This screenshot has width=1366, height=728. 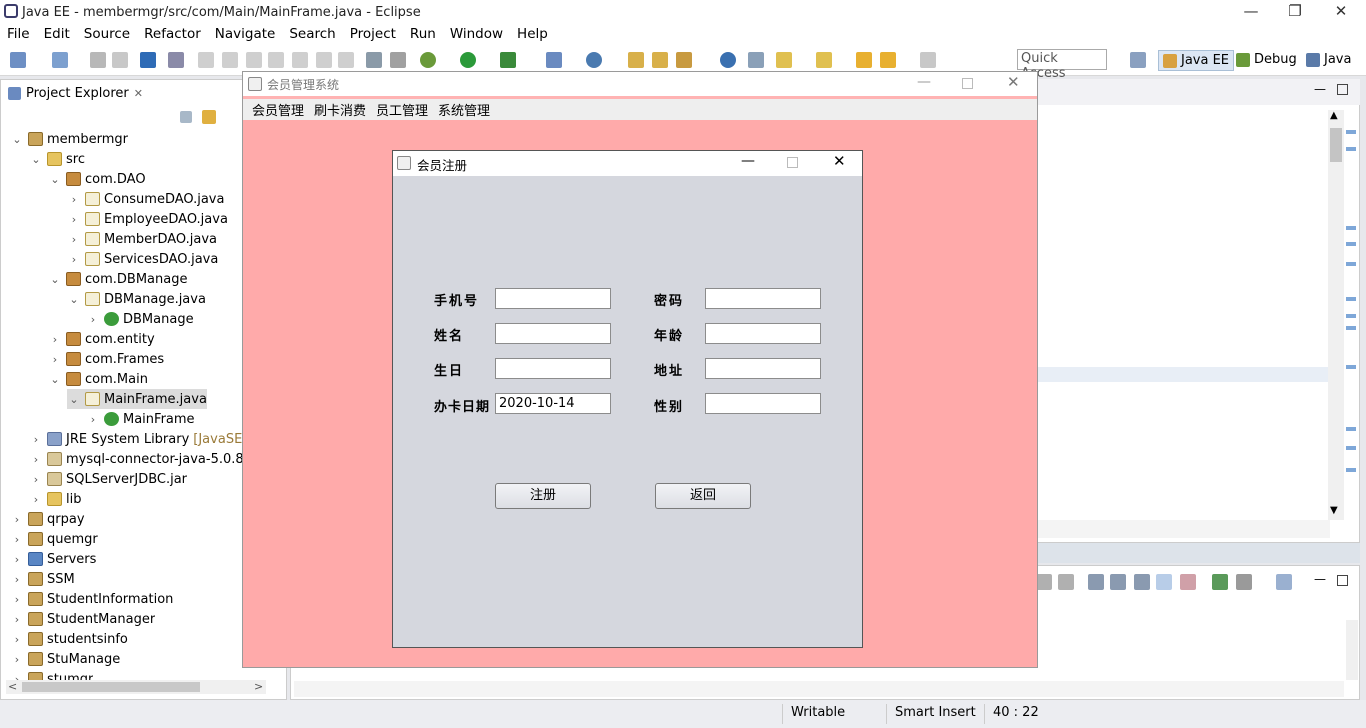 I want to click on console-icon, so click(x=148, y=60).